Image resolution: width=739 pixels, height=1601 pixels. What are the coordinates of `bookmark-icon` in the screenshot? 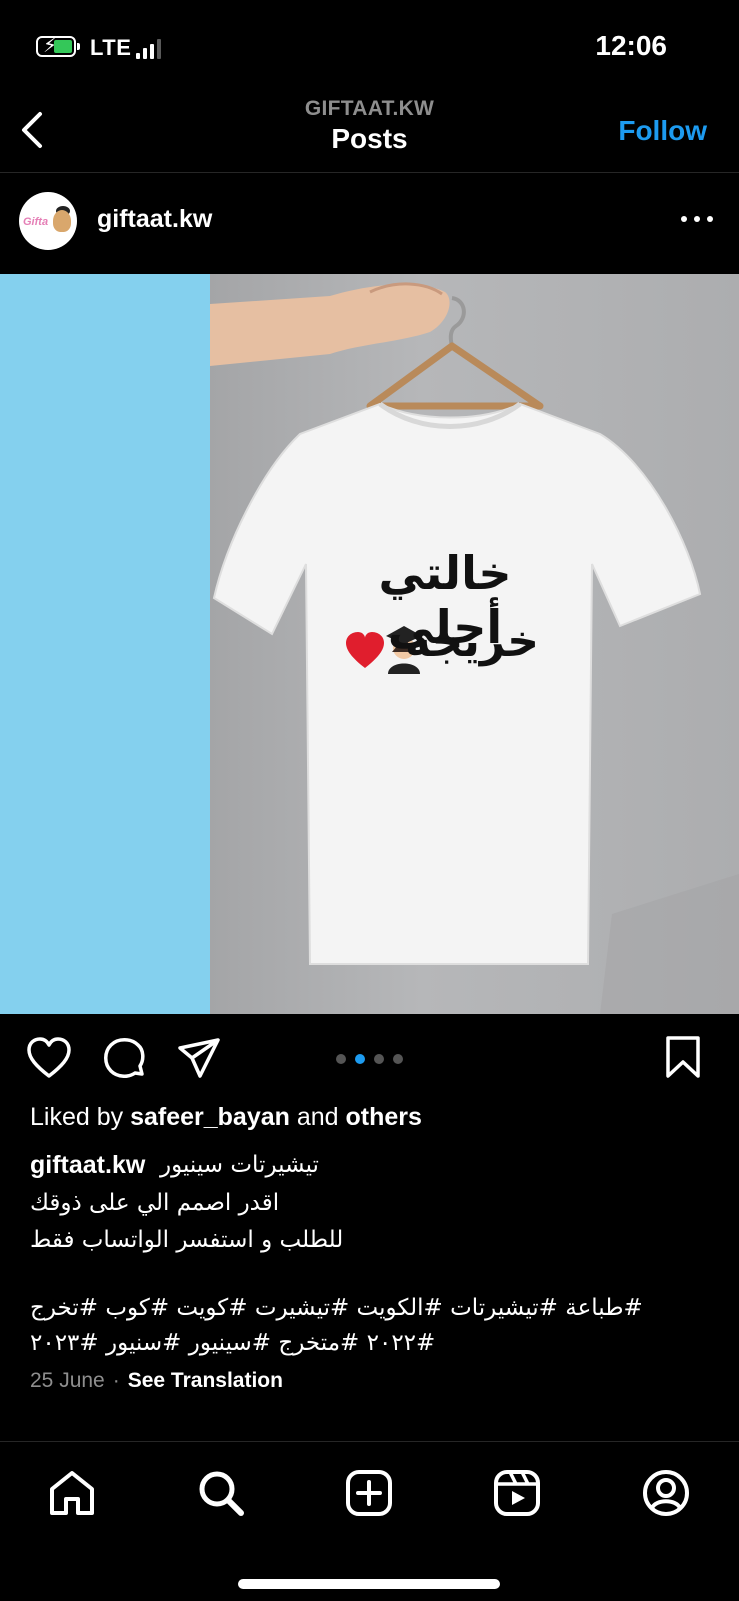 It's located at (683, 1057).